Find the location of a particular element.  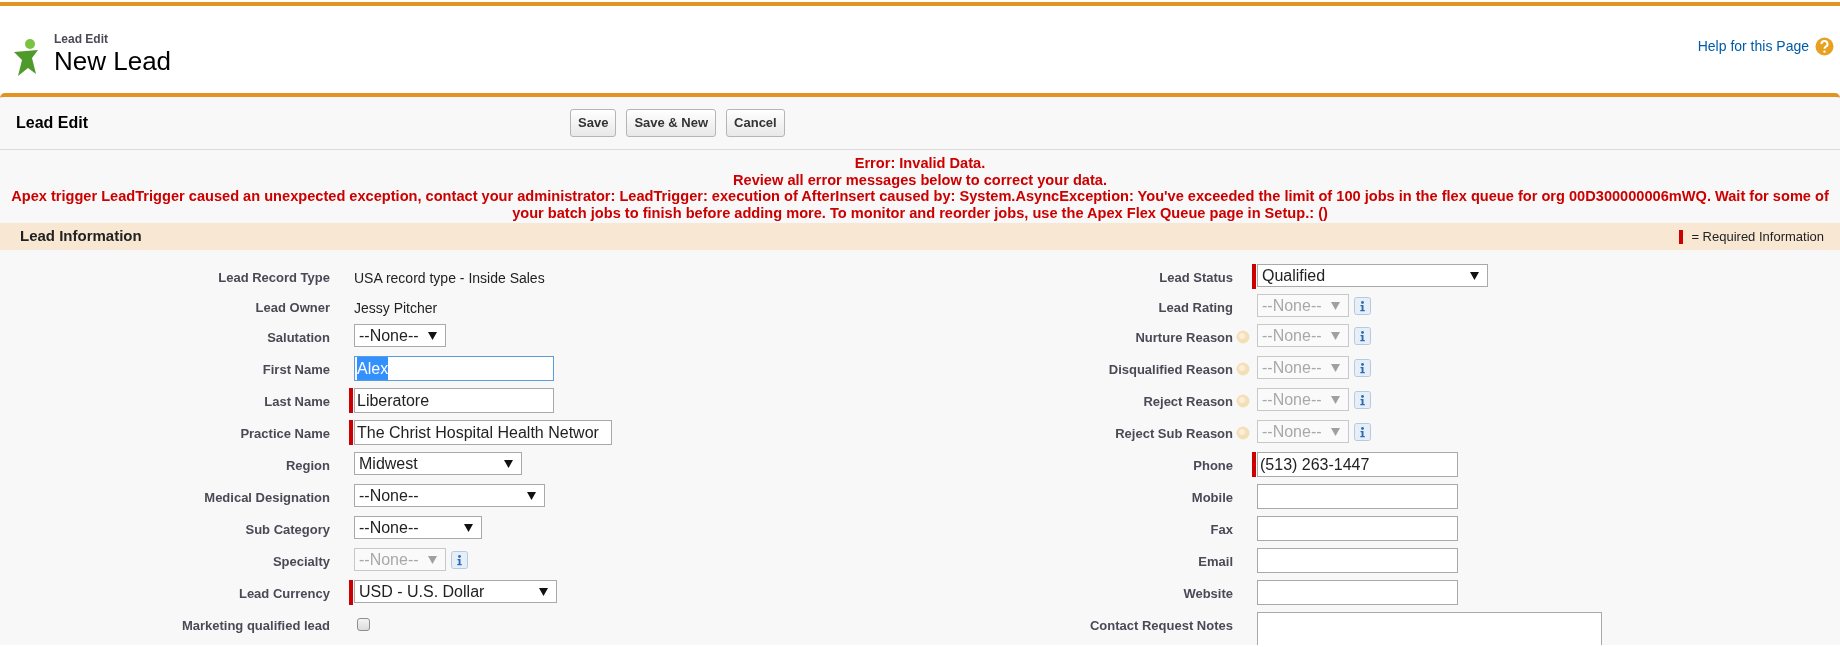

breadcrumb: Lead Edit is located at coordinates (81, 39).